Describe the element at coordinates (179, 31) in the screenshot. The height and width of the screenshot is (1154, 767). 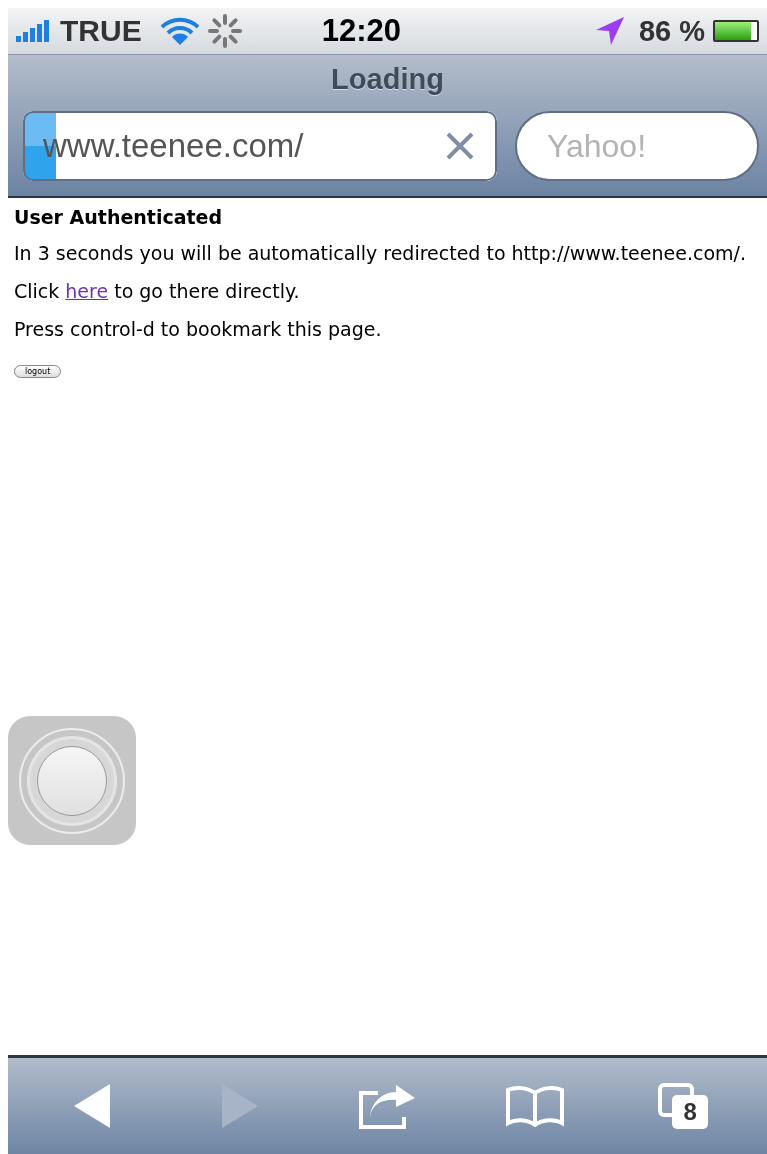
I see `wifi-icon` at that location.